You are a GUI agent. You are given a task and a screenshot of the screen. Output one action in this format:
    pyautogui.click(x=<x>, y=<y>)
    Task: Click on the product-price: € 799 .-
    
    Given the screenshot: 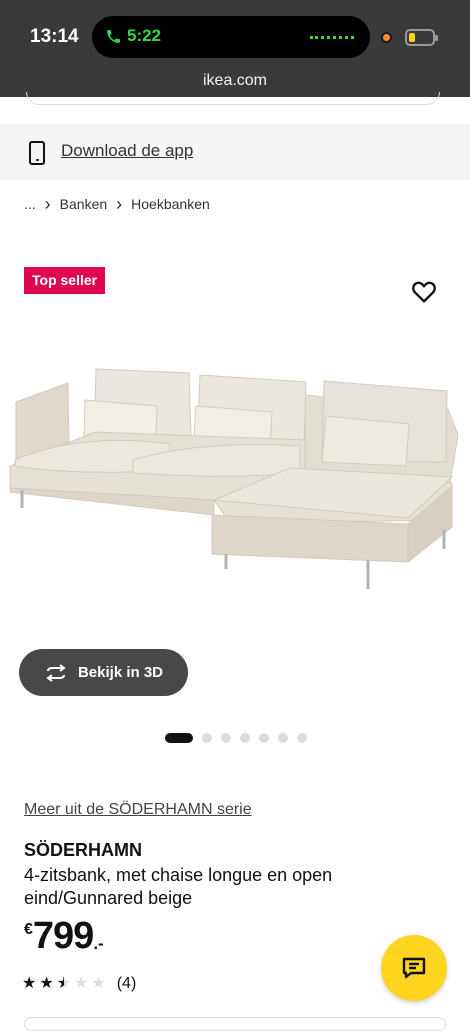 What is the action you would take?
    pyautogui.click(x=64, y=936)
    